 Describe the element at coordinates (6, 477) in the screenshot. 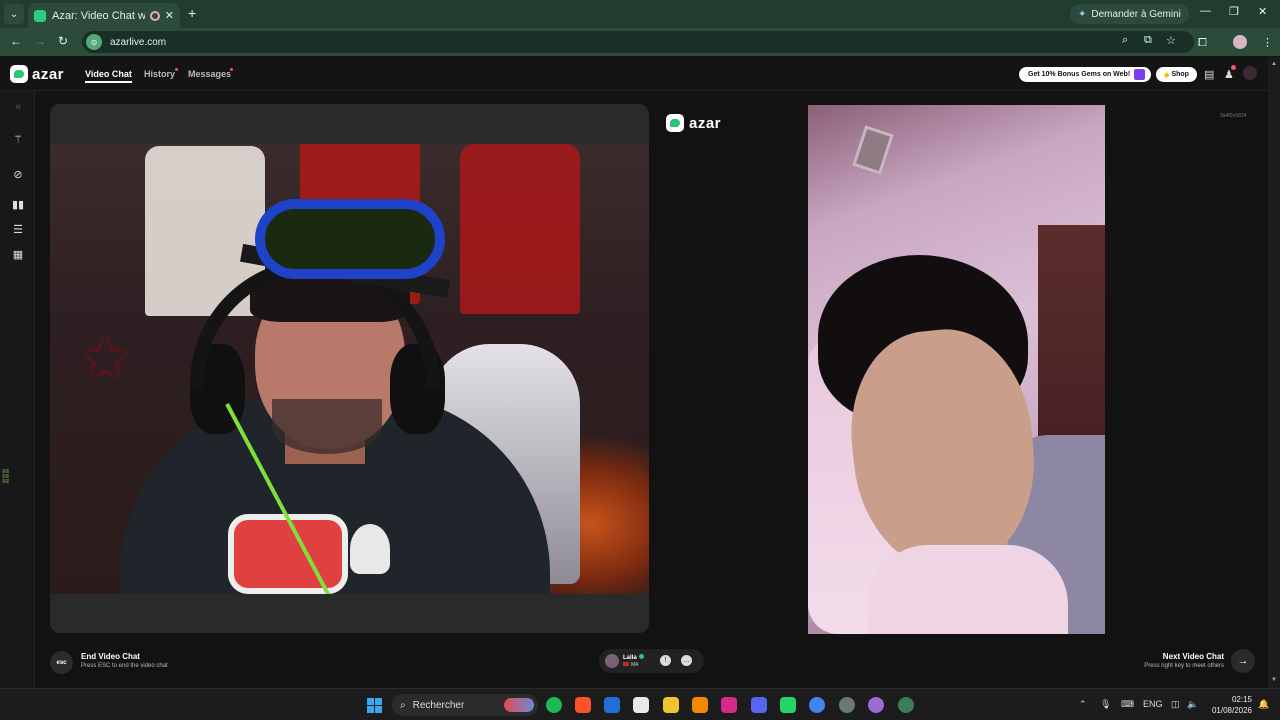

I see `debug-overlay-marks: ≡≡ ≡≡ ≡≡` at that location.